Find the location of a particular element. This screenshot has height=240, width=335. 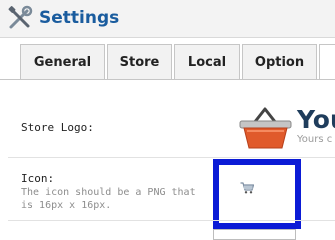

store-logo-label: Store Logo: is located at coordinates (57, 127).